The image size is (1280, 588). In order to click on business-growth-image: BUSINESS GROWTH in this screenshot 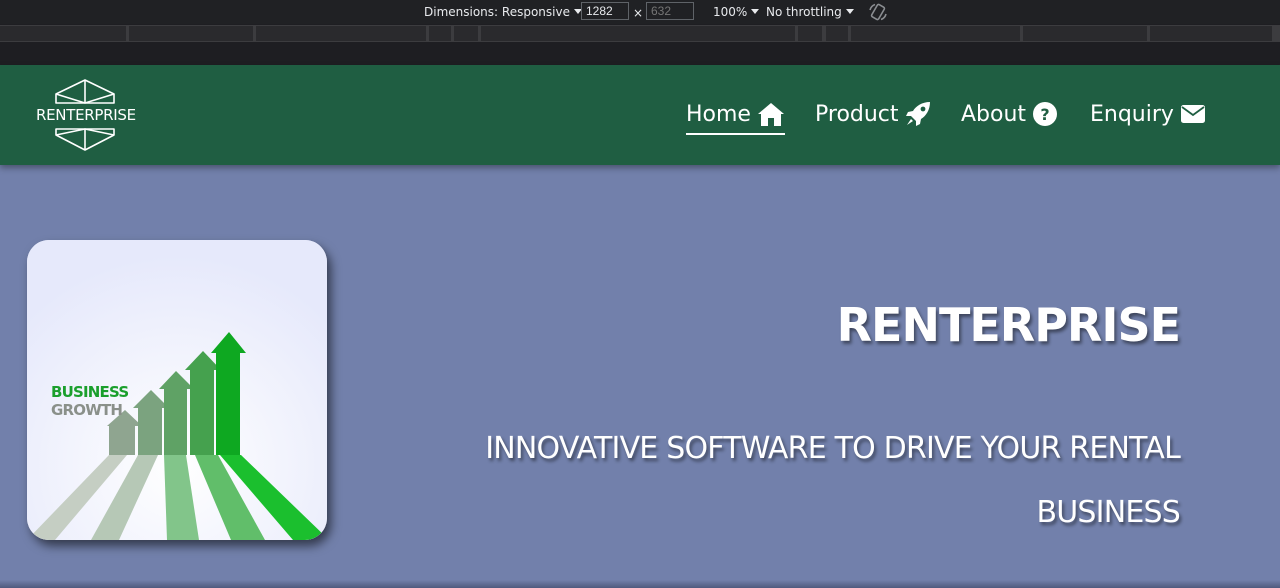, I will do `click(177, 390)`.